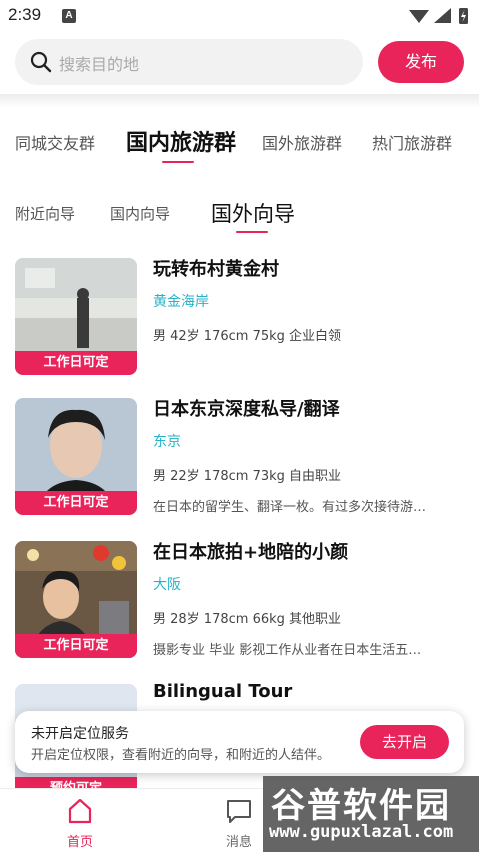 The width and height of the screenshot is (479, 852). Describe the element at coordinates (246, 409) in the screenshot. I see `guide-title: 日本东京深度私导/翻译` at that location.